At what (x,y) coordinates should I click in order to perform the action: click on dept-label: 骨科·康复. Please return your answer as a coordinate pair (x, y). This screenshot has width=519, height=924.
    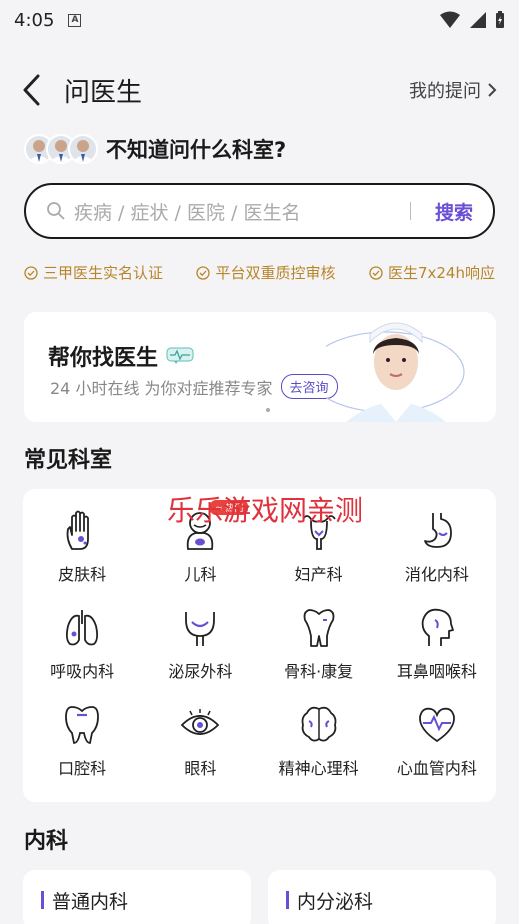
    Looking at the image, I should click on (319, 671).